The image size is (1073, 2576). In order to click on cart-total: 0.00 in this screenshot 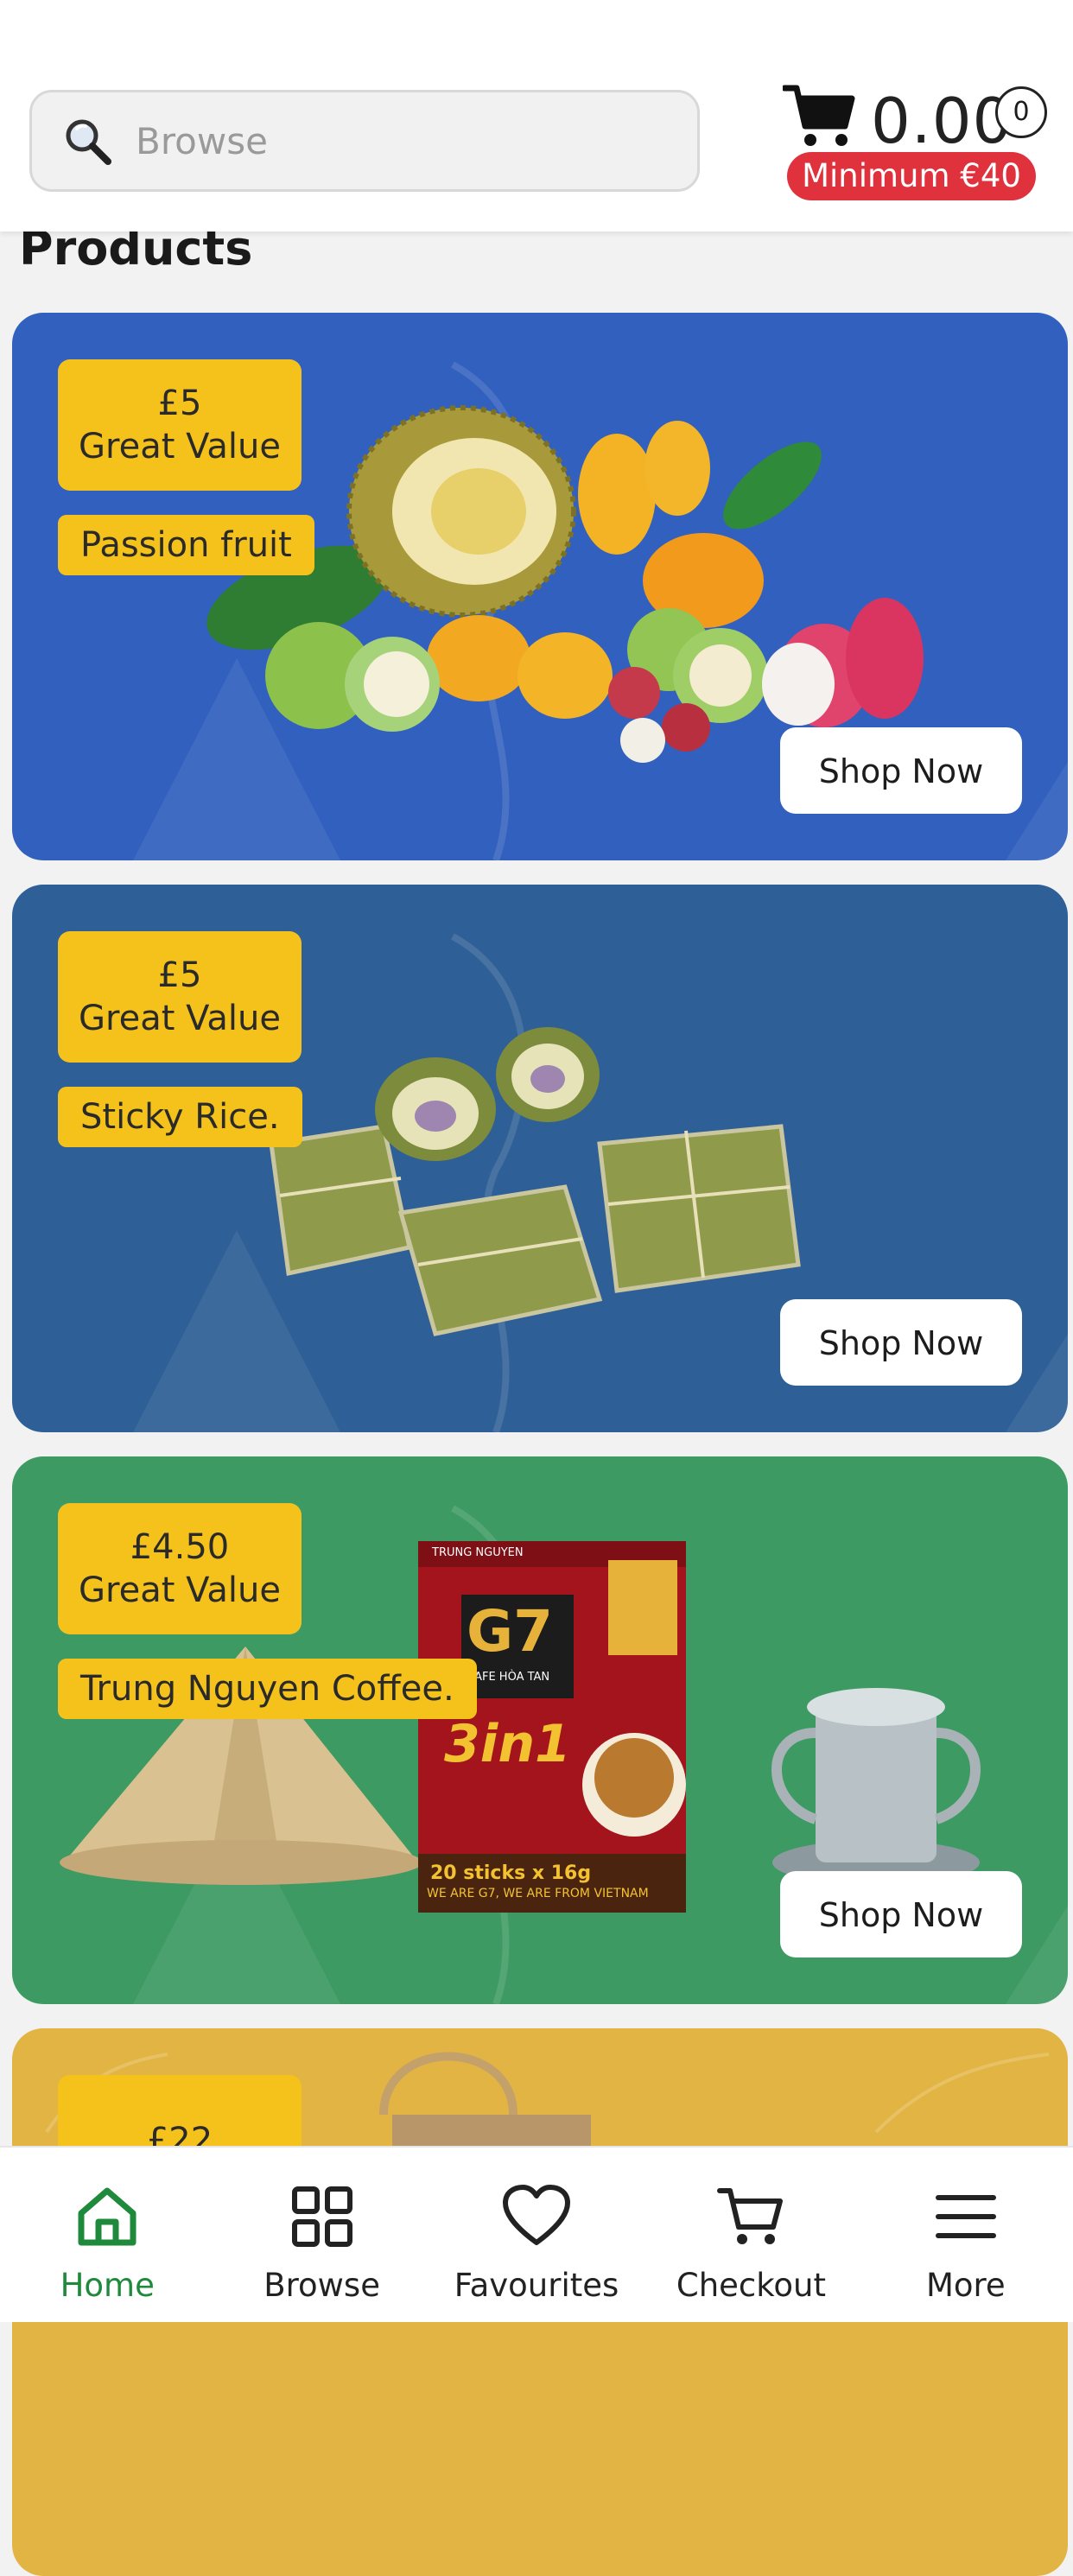, I will do `click(942, 121)`.